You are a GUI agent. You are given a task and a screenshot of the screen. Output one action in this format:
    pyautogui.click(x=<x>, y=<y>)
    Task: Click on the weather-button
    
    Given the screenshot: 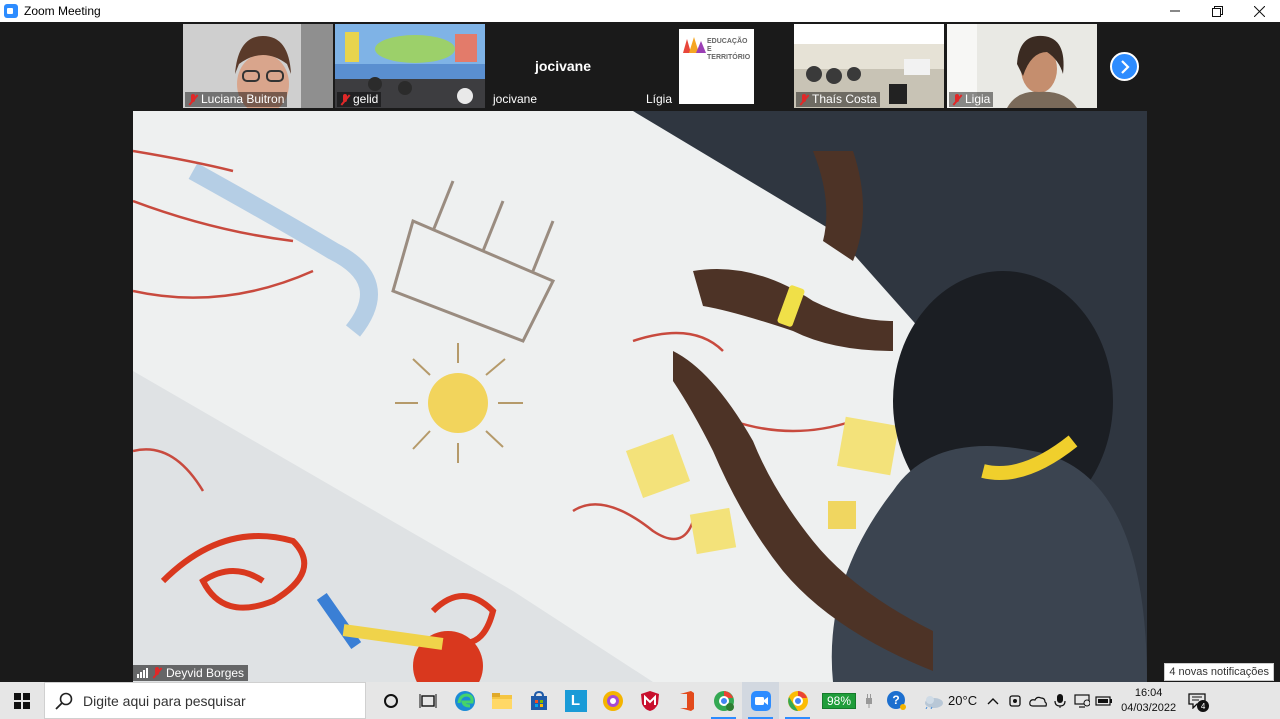 What is the action you would take?
    pyautogui.click(x=933, y=700)
    